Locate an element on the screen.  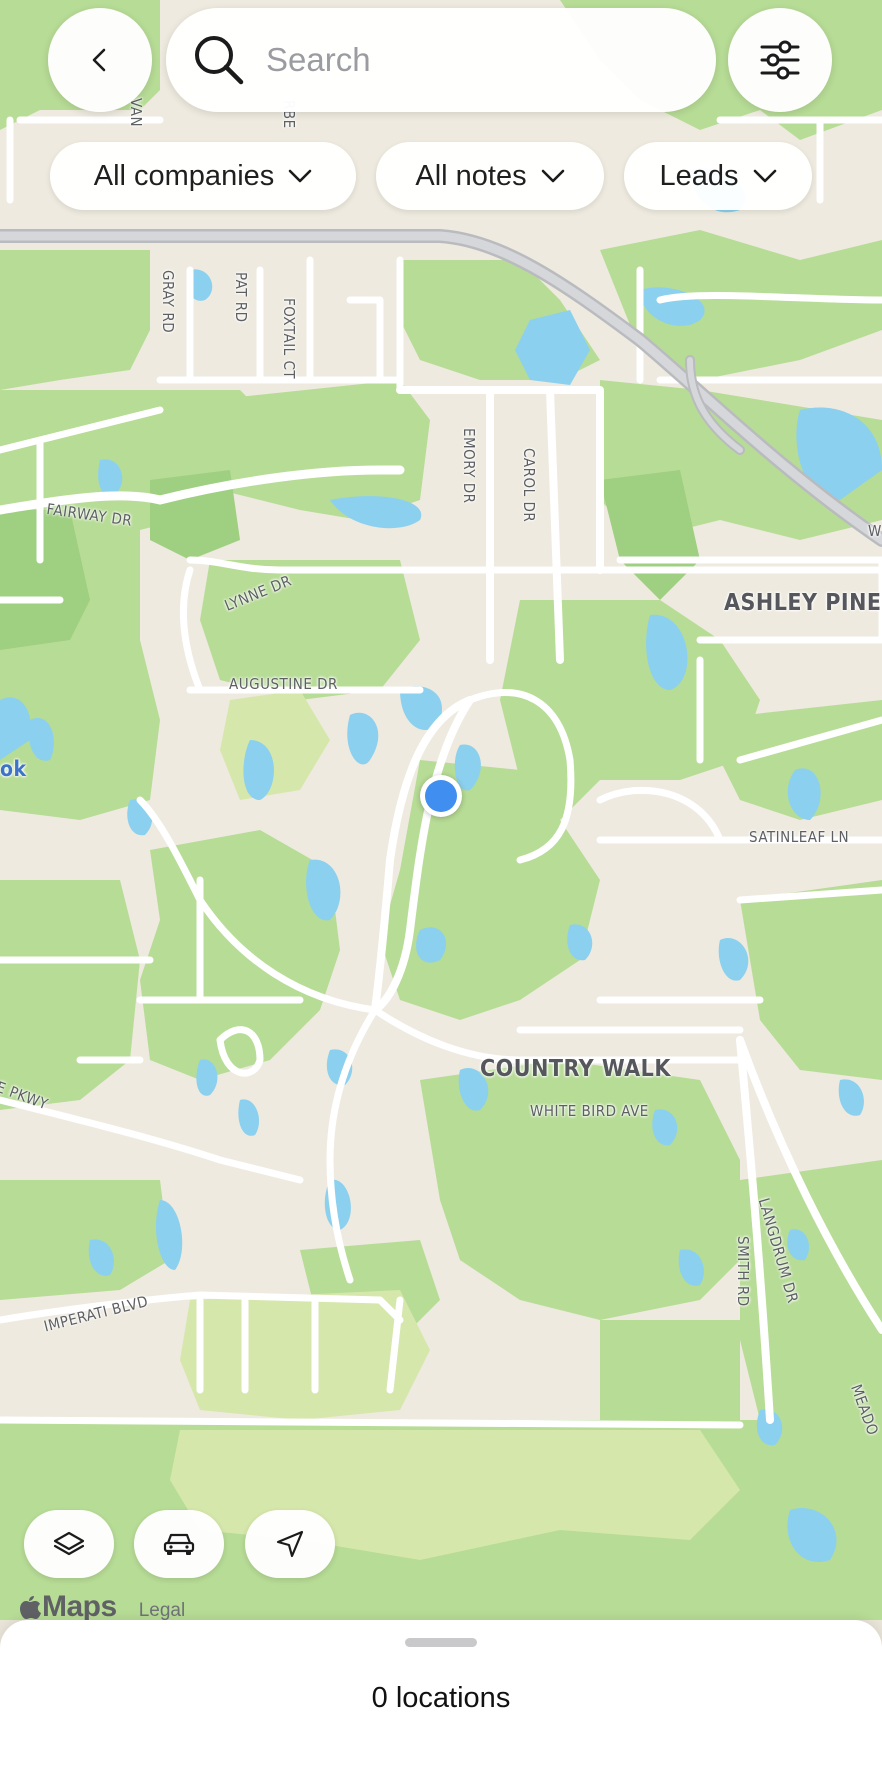
street-label-gray: GRAY RD is located at coordinates (168, 302).